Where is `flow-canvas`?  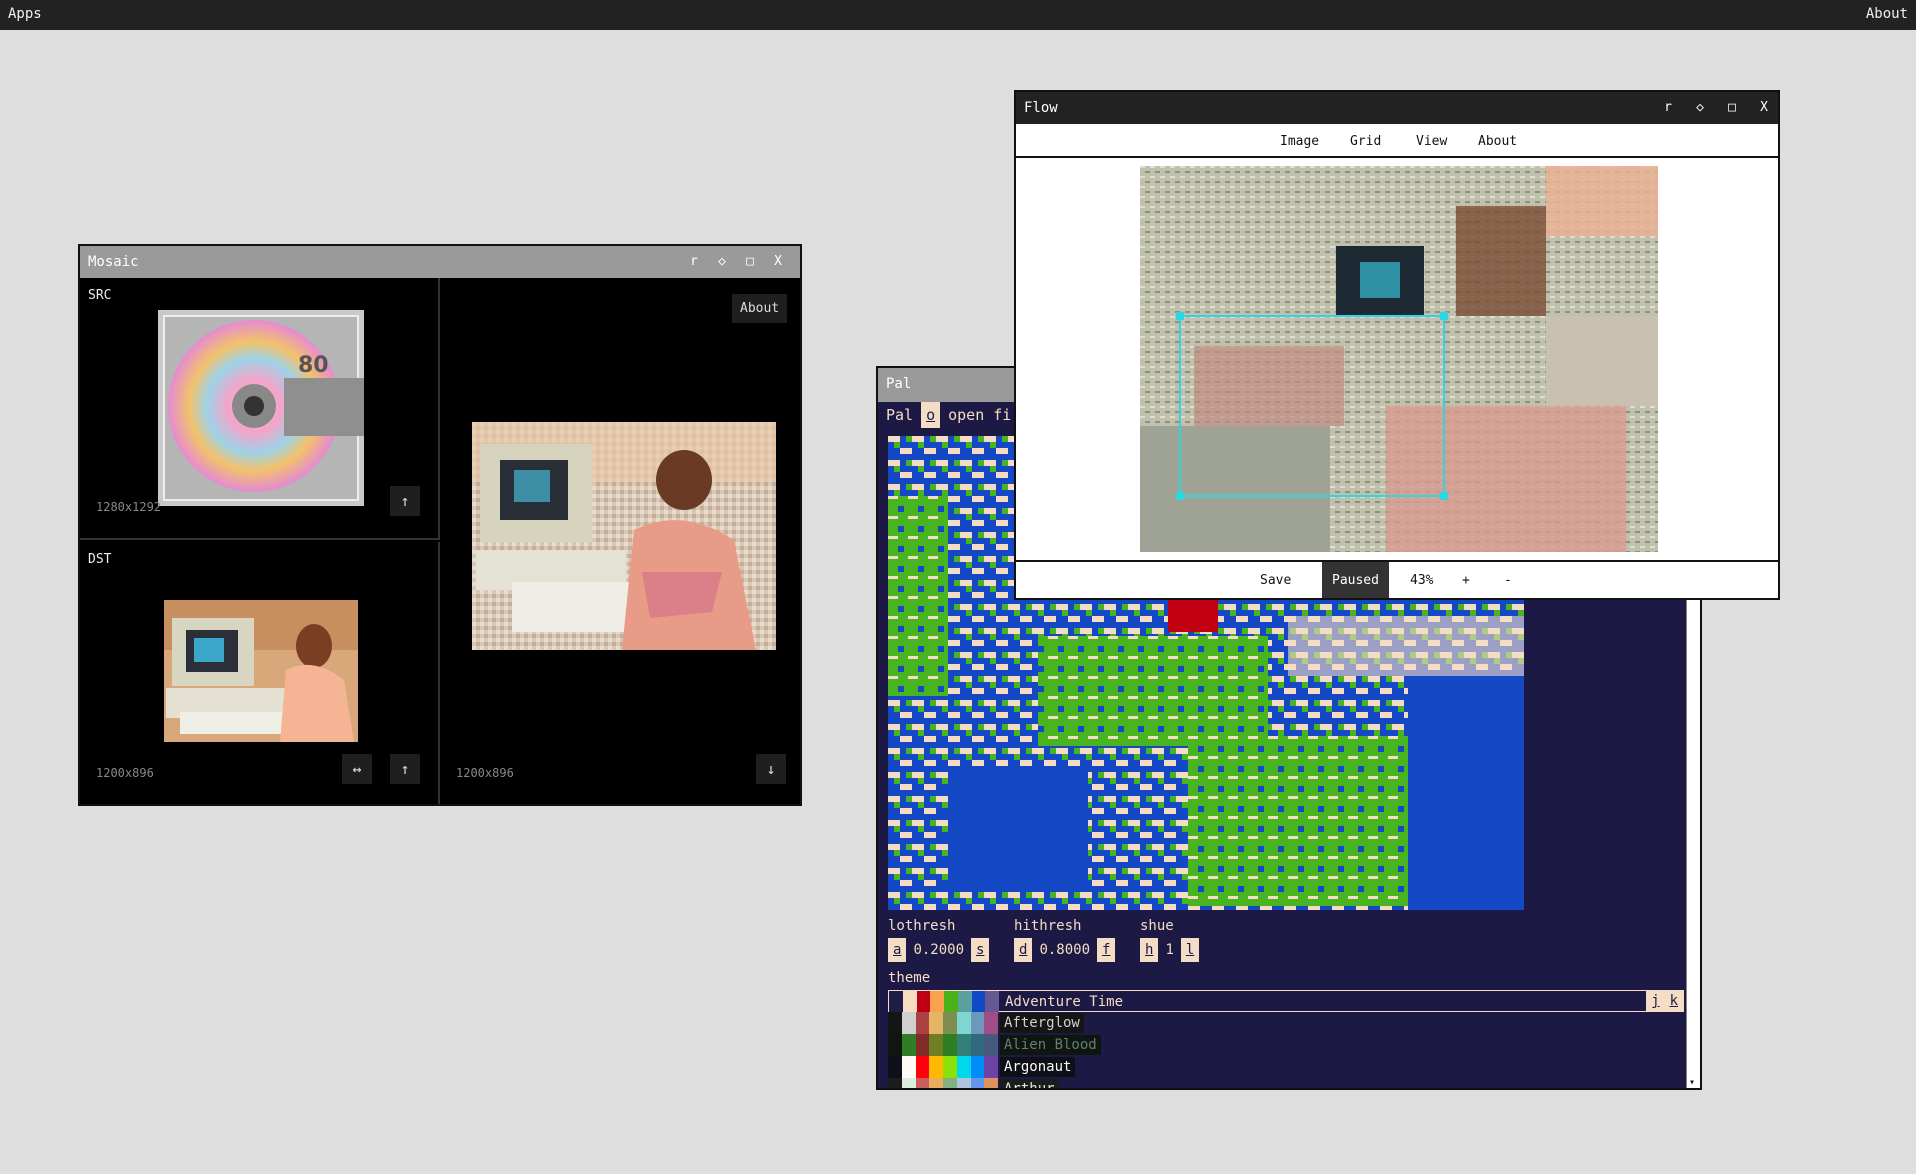
flow-canvas is located at coordinates (1399, 359).